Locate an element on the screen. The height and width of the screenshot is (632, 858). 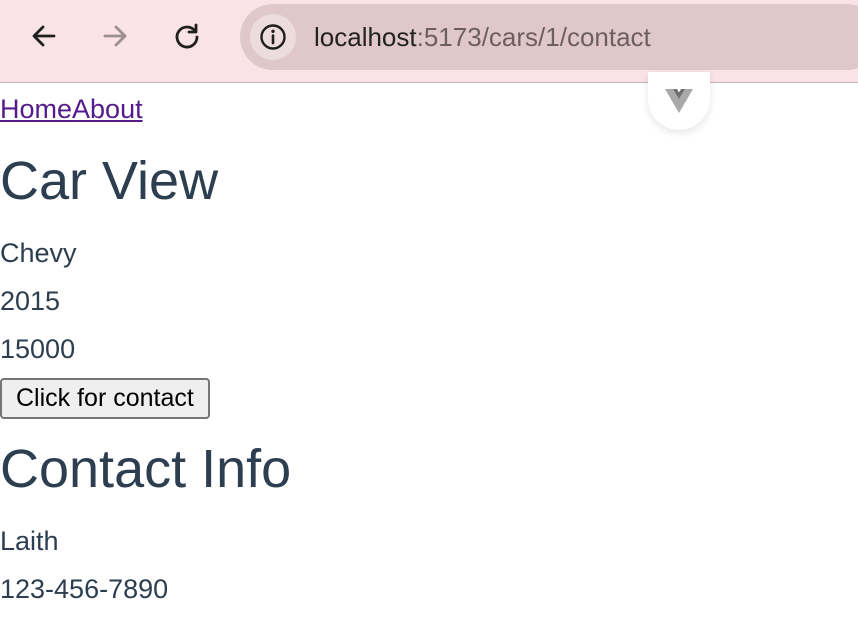
back-button is located at coordinates (44, 36).